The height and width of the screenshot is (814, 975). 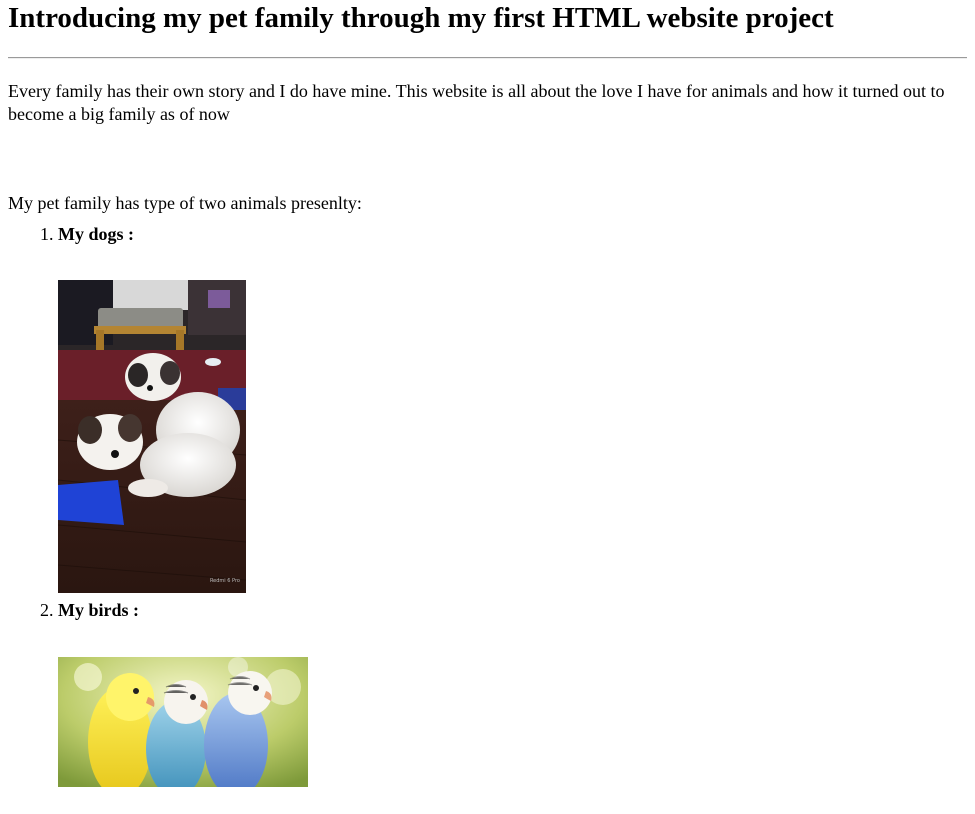 I want to click on dogs-photo-watermark: Redmi 6 Pro, so click(x=225, y=581).